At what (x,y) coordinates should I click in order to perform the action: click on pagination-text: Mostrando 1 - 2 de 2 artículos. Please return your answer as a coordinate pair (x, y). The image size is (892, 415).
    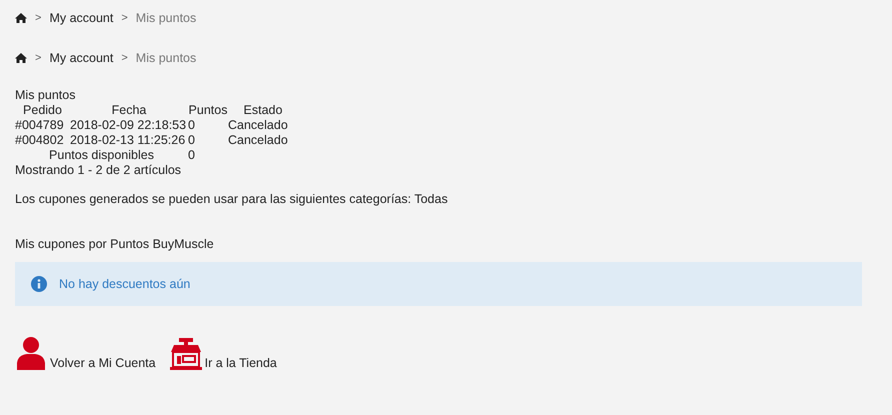
    Looking at the image, I should click on (98, 170).